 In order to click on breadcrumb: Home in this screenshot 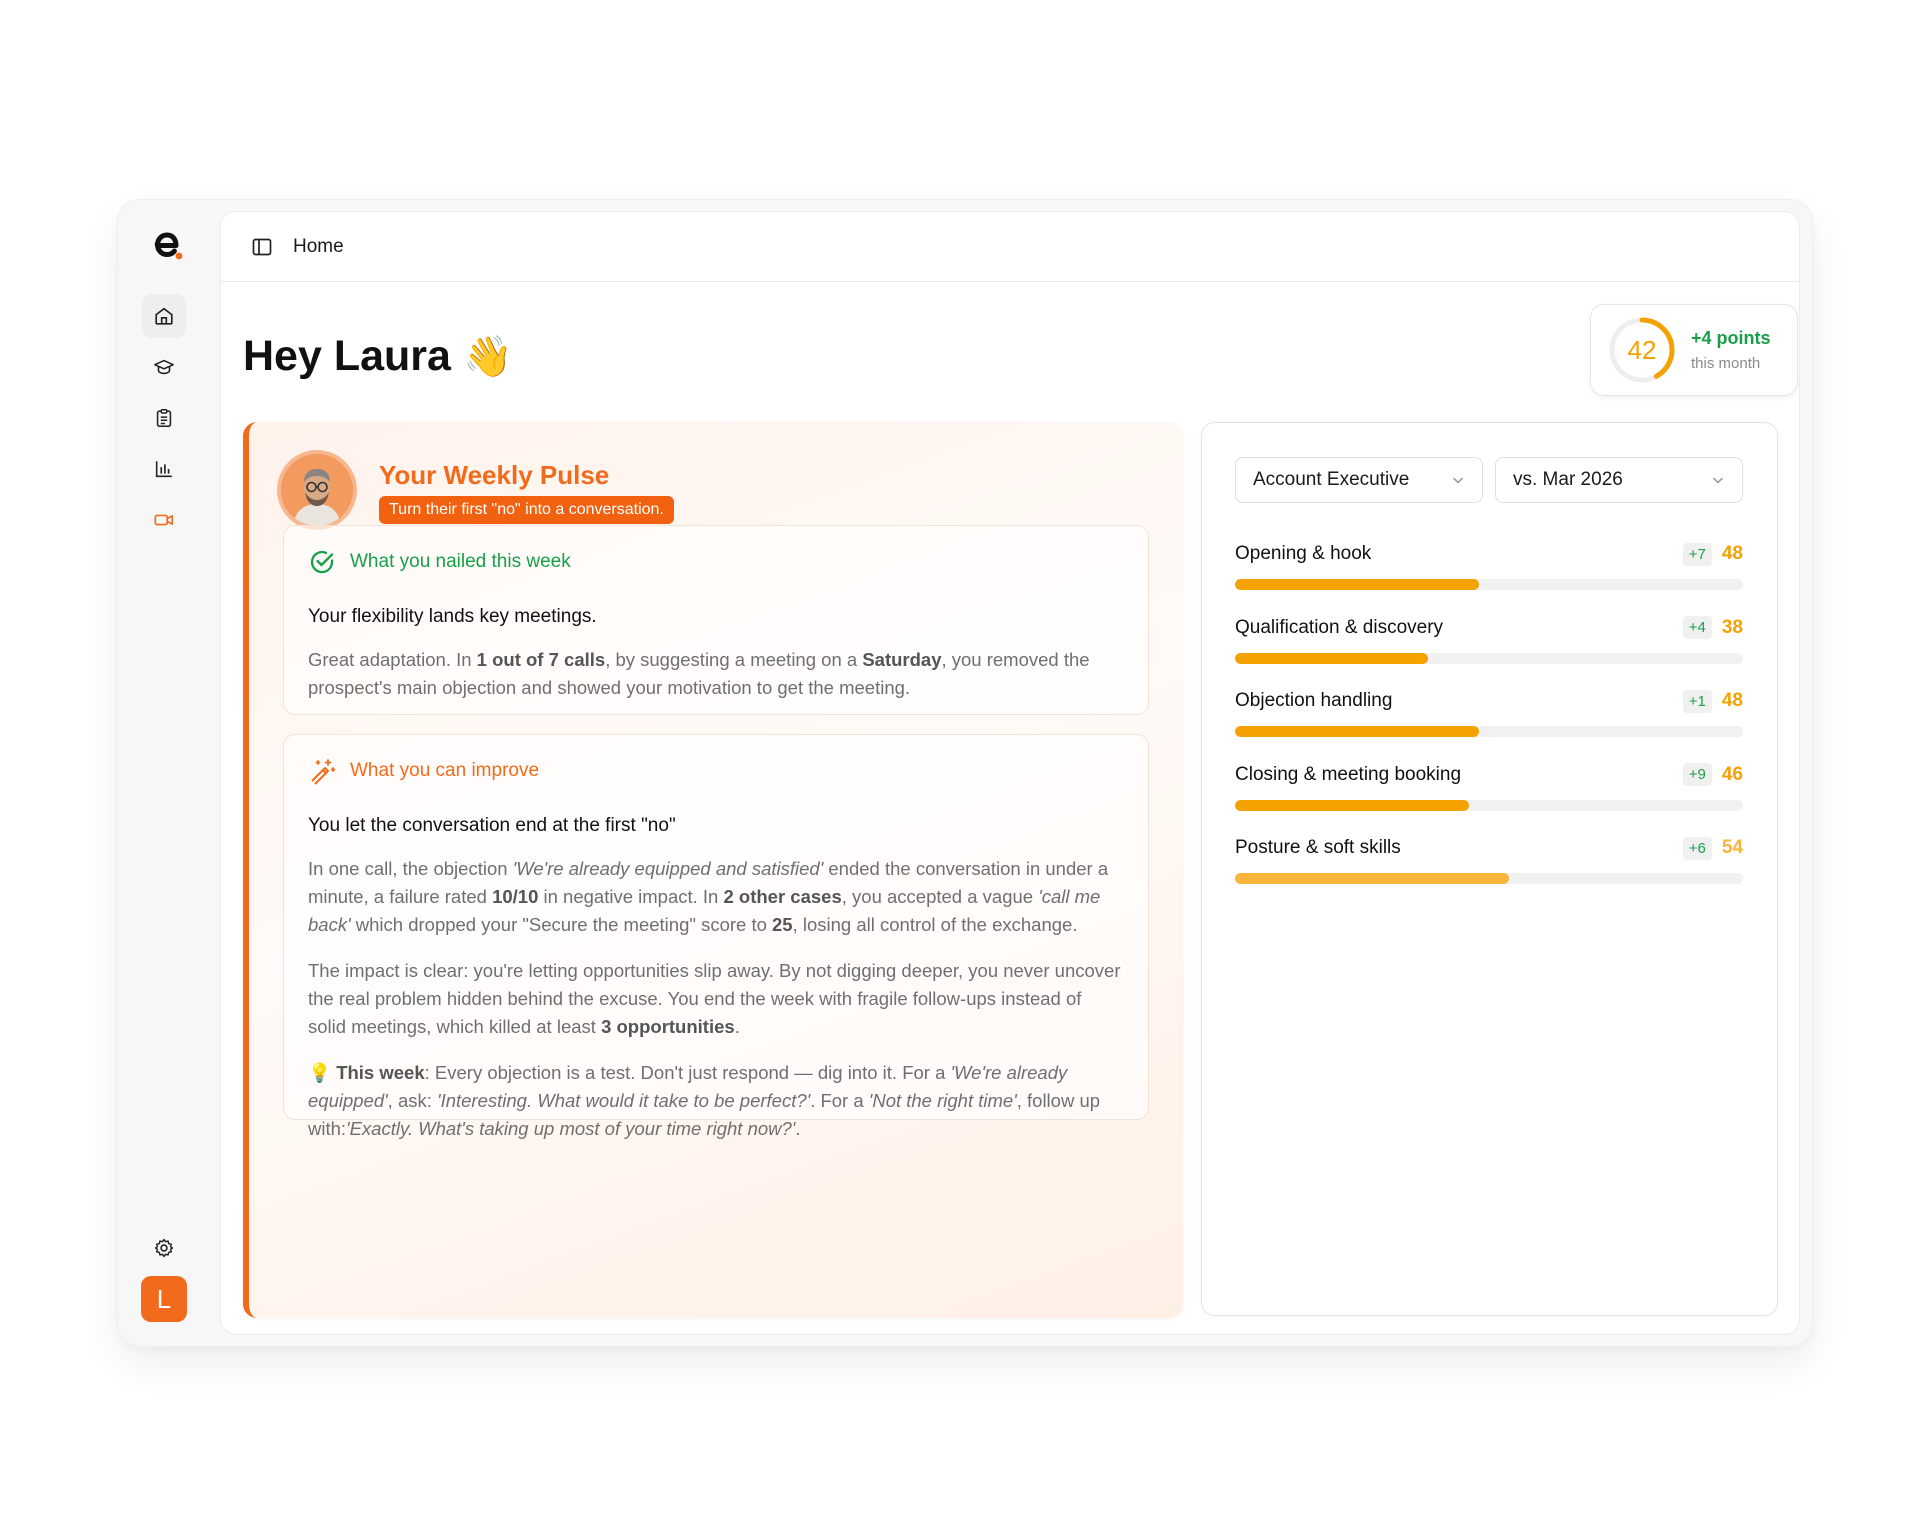, I will do `click(318, 246)`.